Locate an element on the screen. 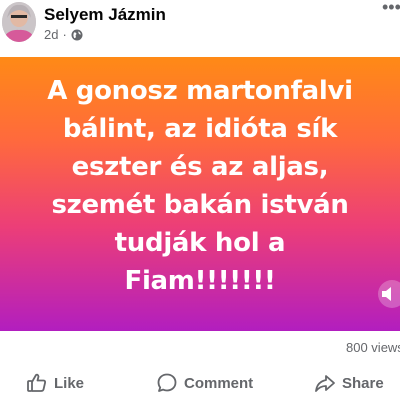 Image resolution: width=400 pixels, height=400 pixels. share-label: Share is located at coordinates (363, 383).